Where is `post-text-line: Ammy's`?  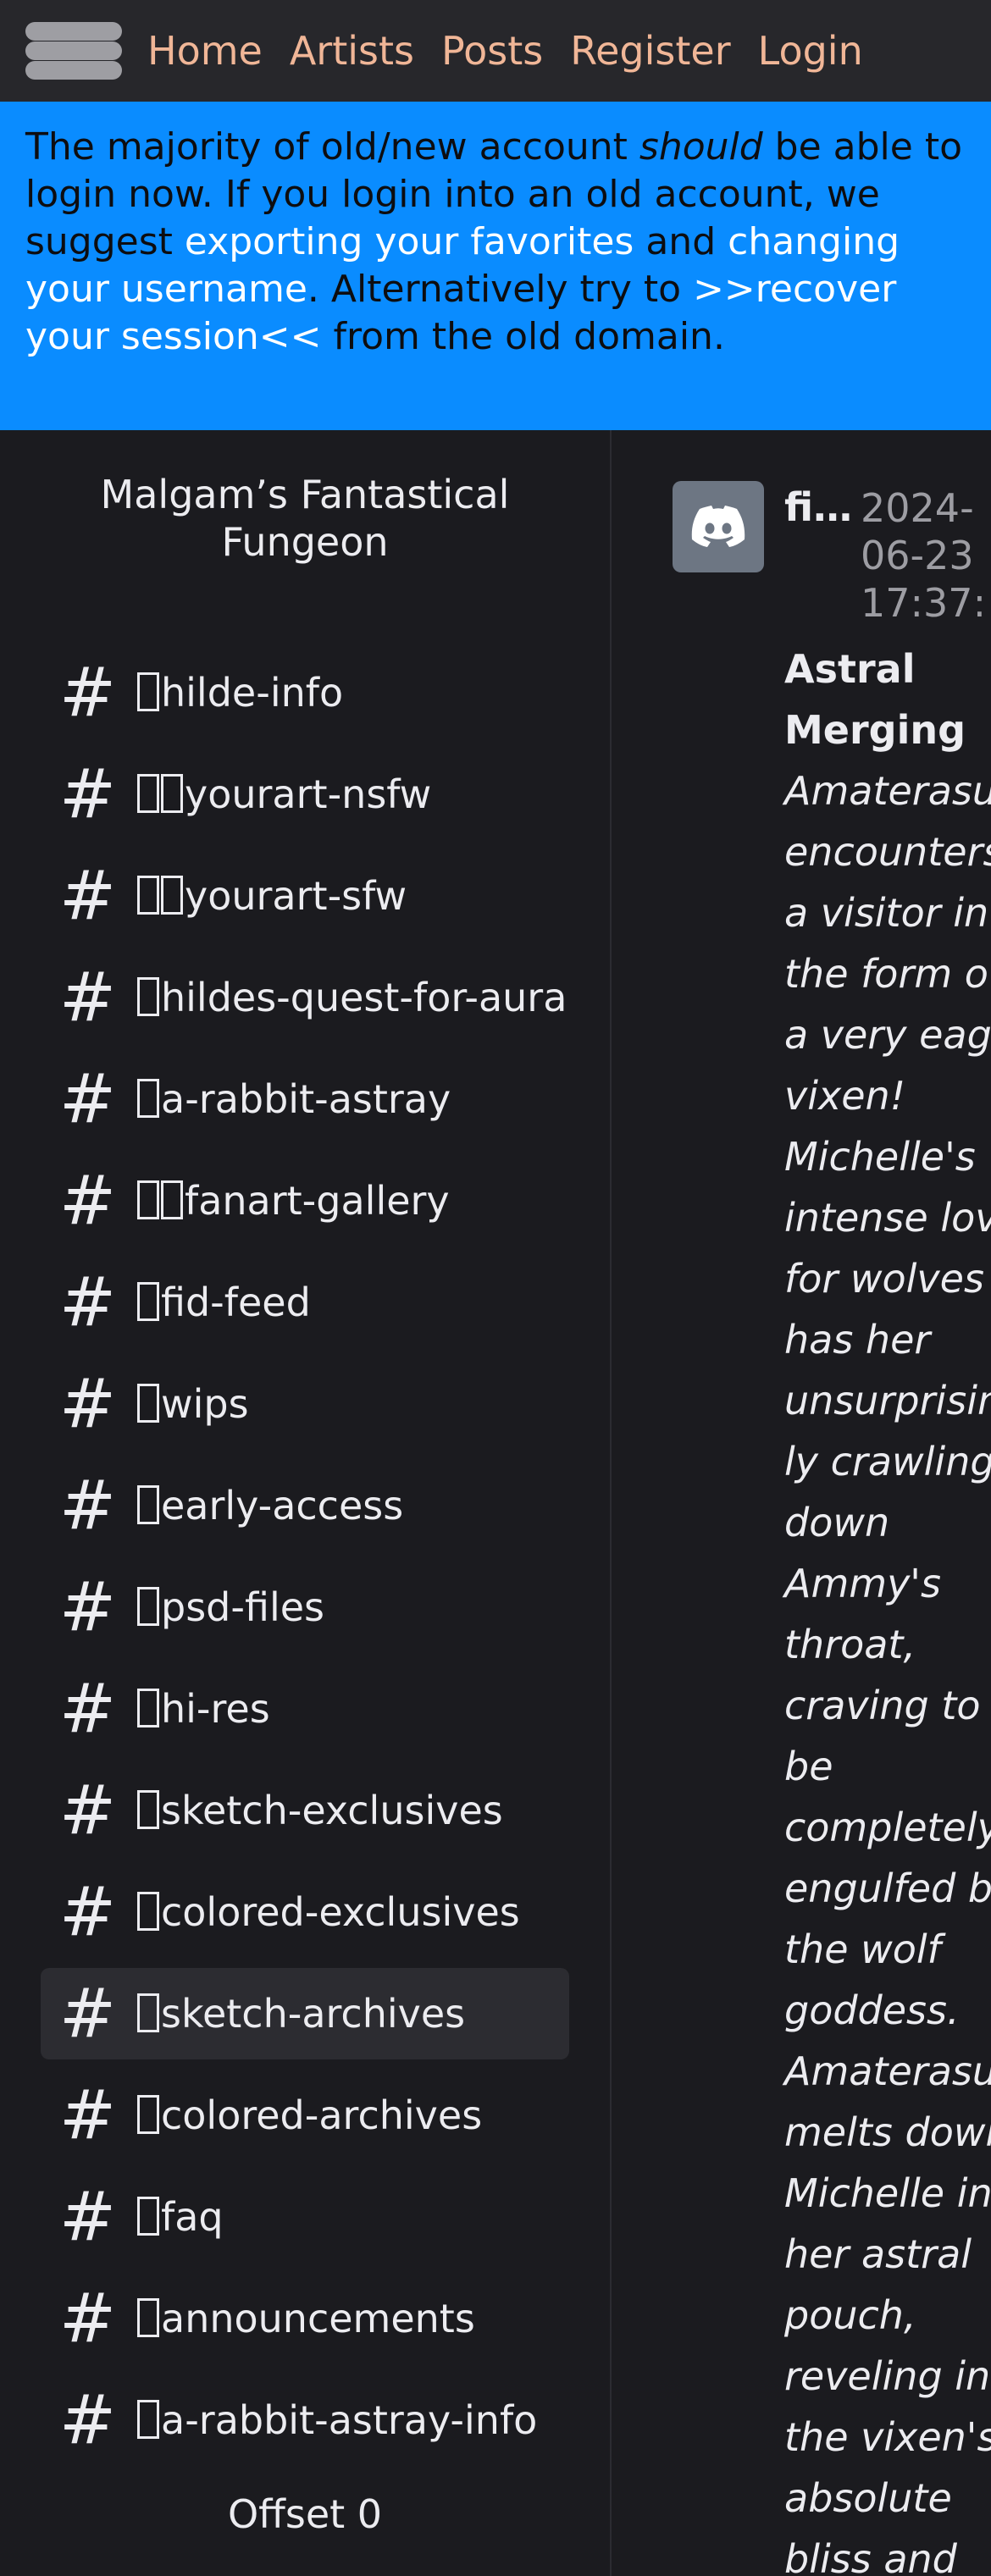
post-text-line: Ammy's is located at coordinates (862, 1584).